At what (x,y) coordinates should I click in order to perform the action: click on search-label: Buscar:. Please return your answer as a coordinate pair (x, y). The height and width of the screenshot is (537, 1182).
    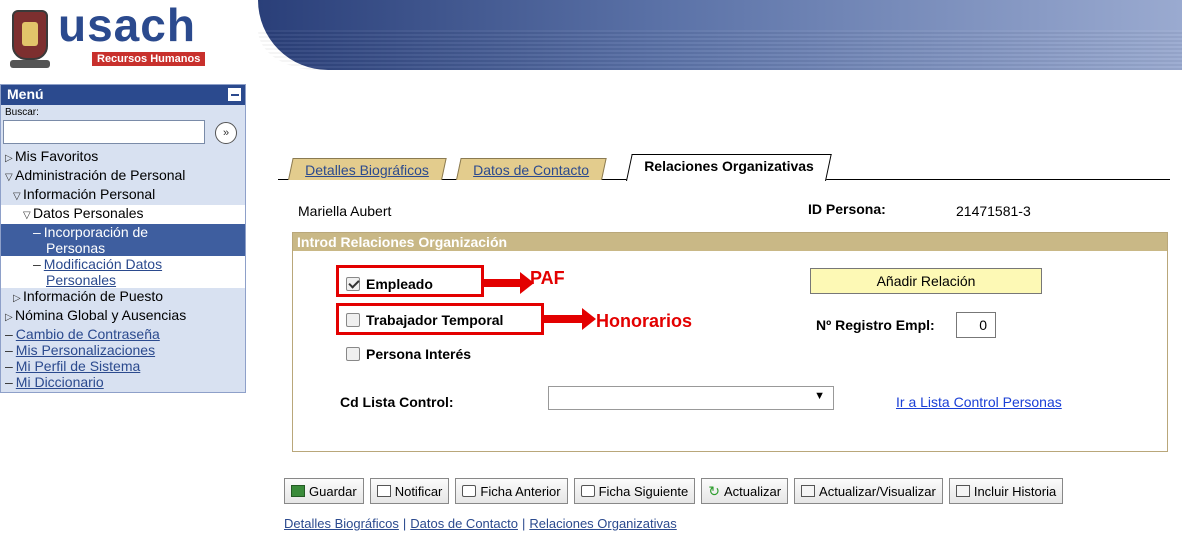
    Looking at the image, I should click on (22, 112).